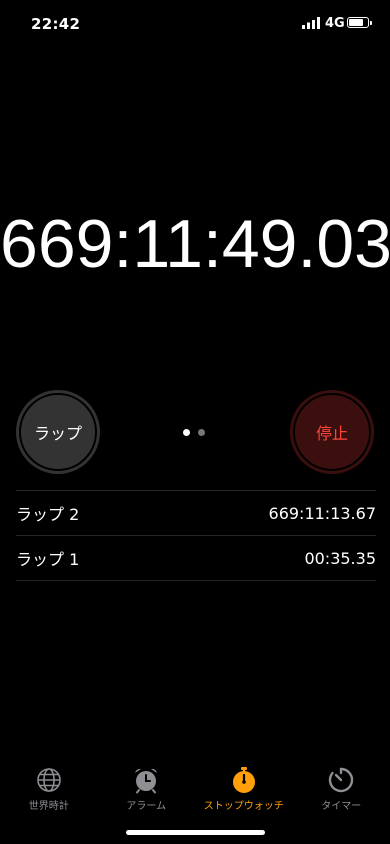  What do you see at coordinates (341, 806) in the screenshot?
I see `tab-label: タイマー` at bounding box center [341, 806].